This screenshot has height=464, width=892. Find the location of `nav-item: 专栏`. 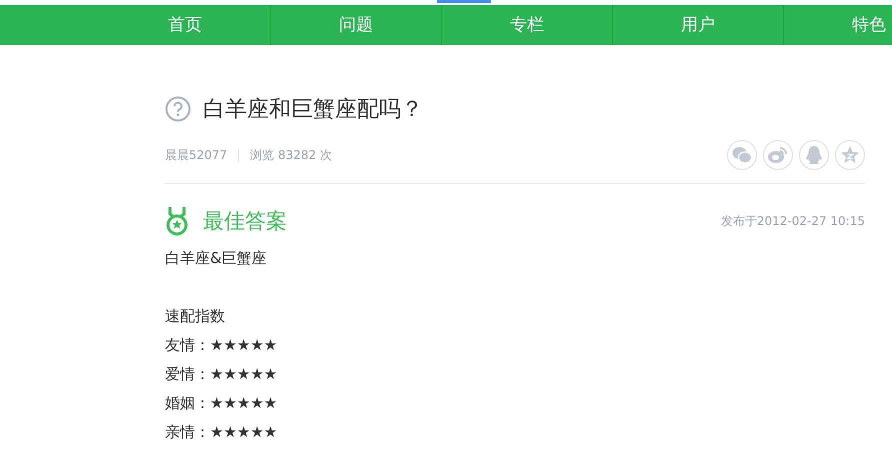

nav-item: 专栏 is located at coordinates (527, 25).